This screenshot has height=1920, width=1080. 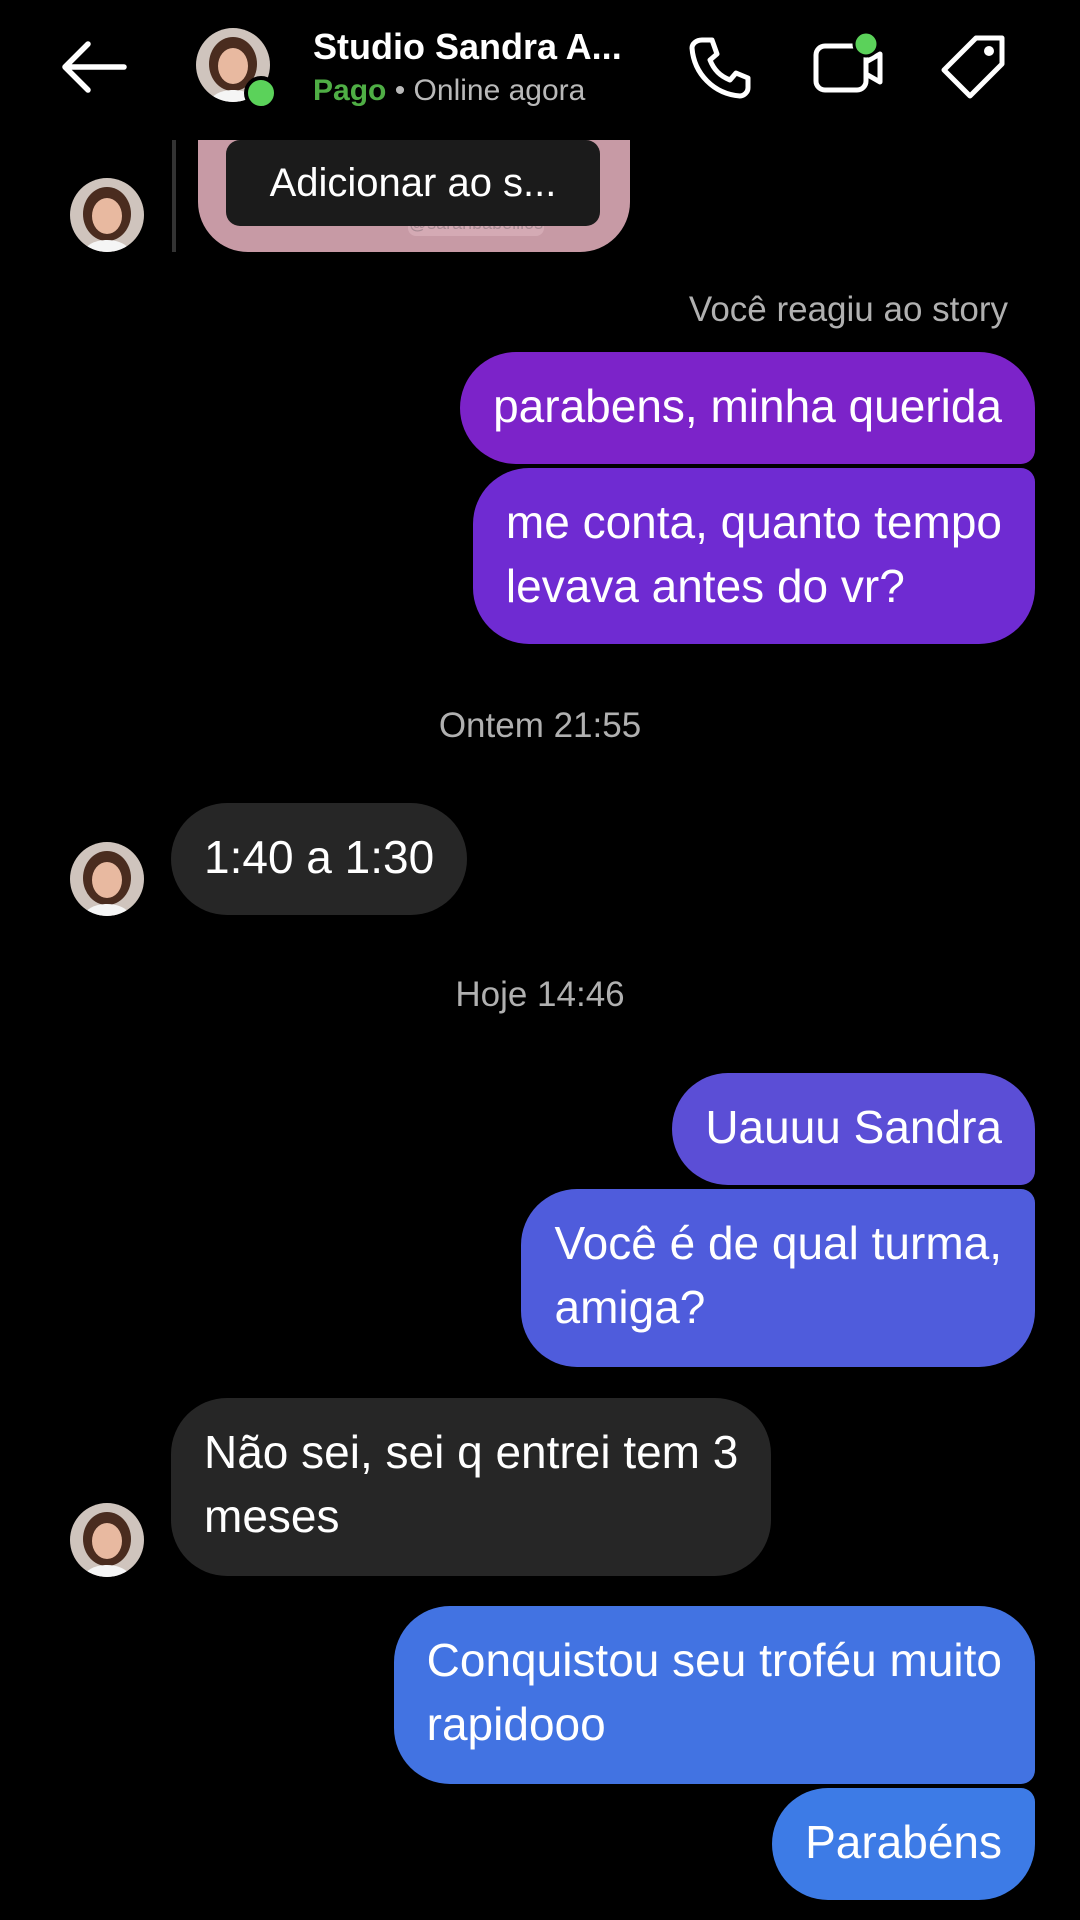 What do you see at coordinates (499, 90) in the screenshot?
I see `online-status-text: Online agora` at bounding box center [499, 90].